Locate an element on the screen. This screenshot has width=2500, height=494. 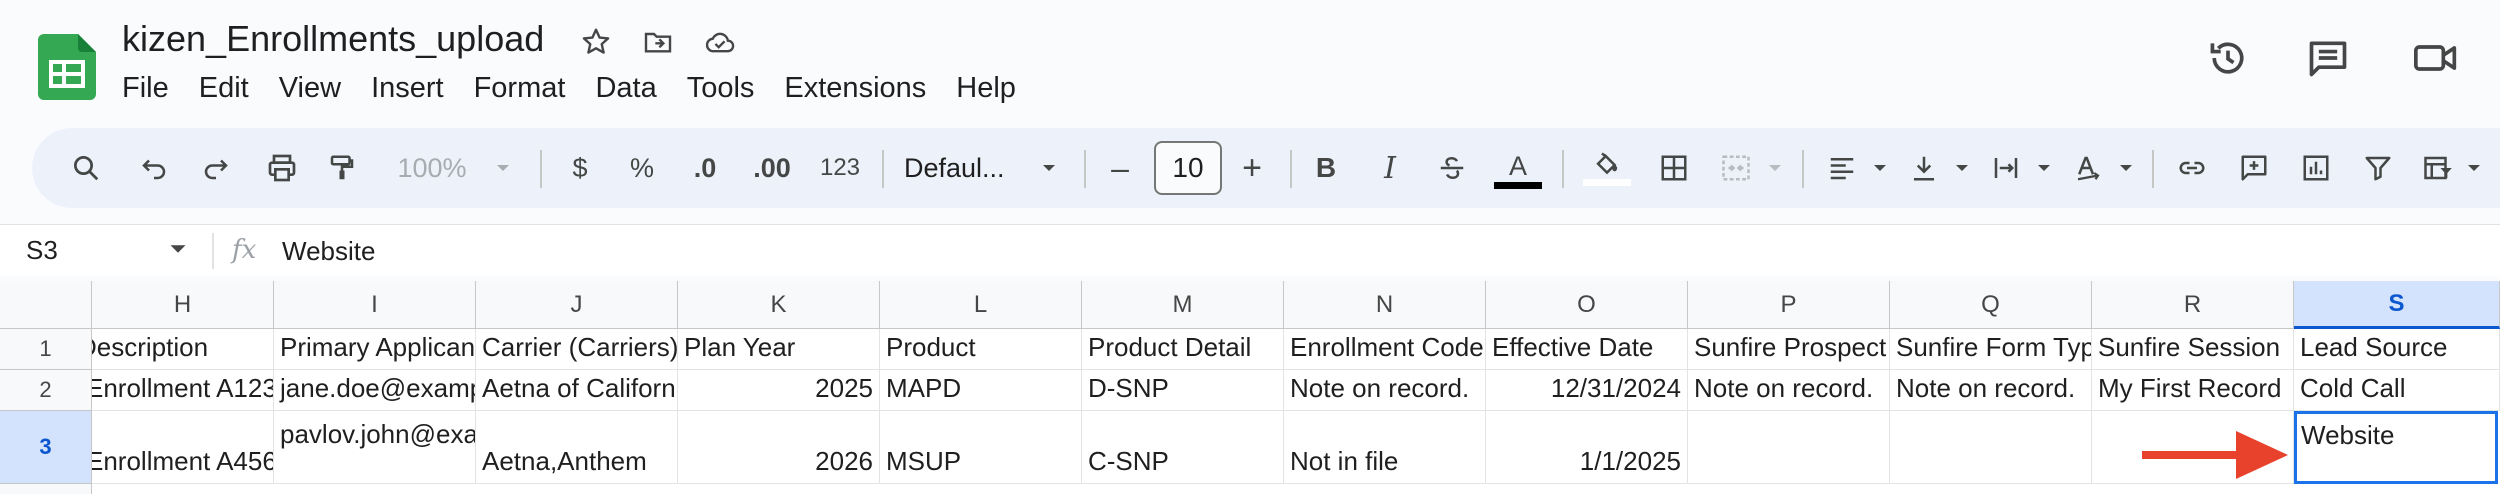
menu-edit: Edit is located at coordinates (231, 88).